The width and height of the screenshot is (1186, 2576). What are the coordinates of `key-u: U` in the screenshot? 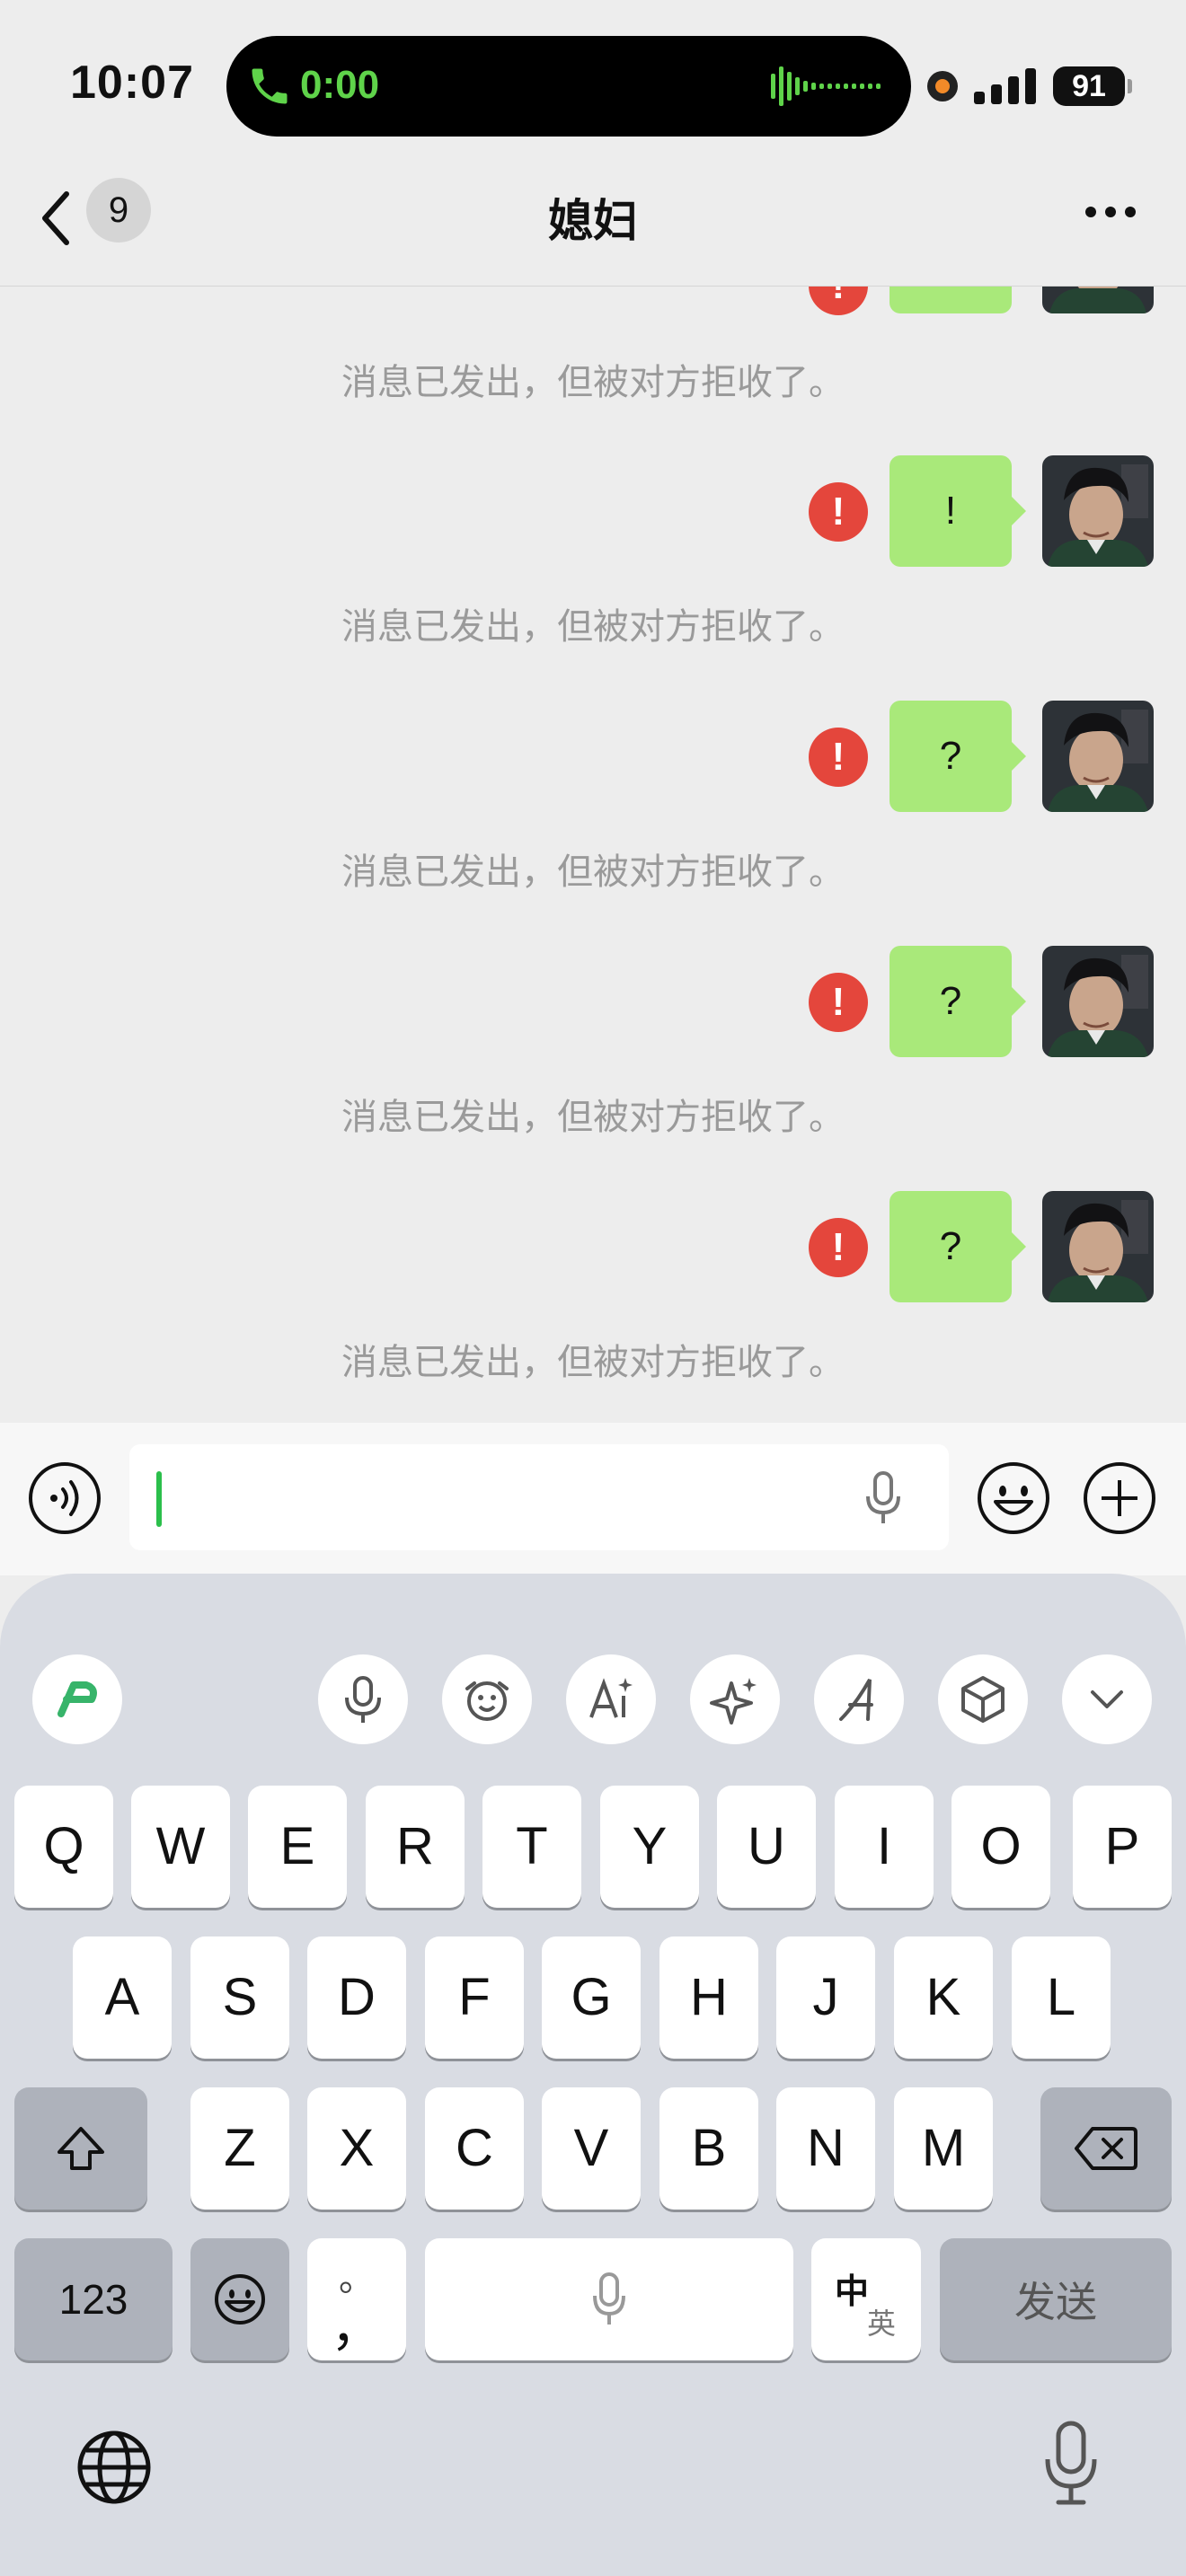 It's located at (766, 1847).